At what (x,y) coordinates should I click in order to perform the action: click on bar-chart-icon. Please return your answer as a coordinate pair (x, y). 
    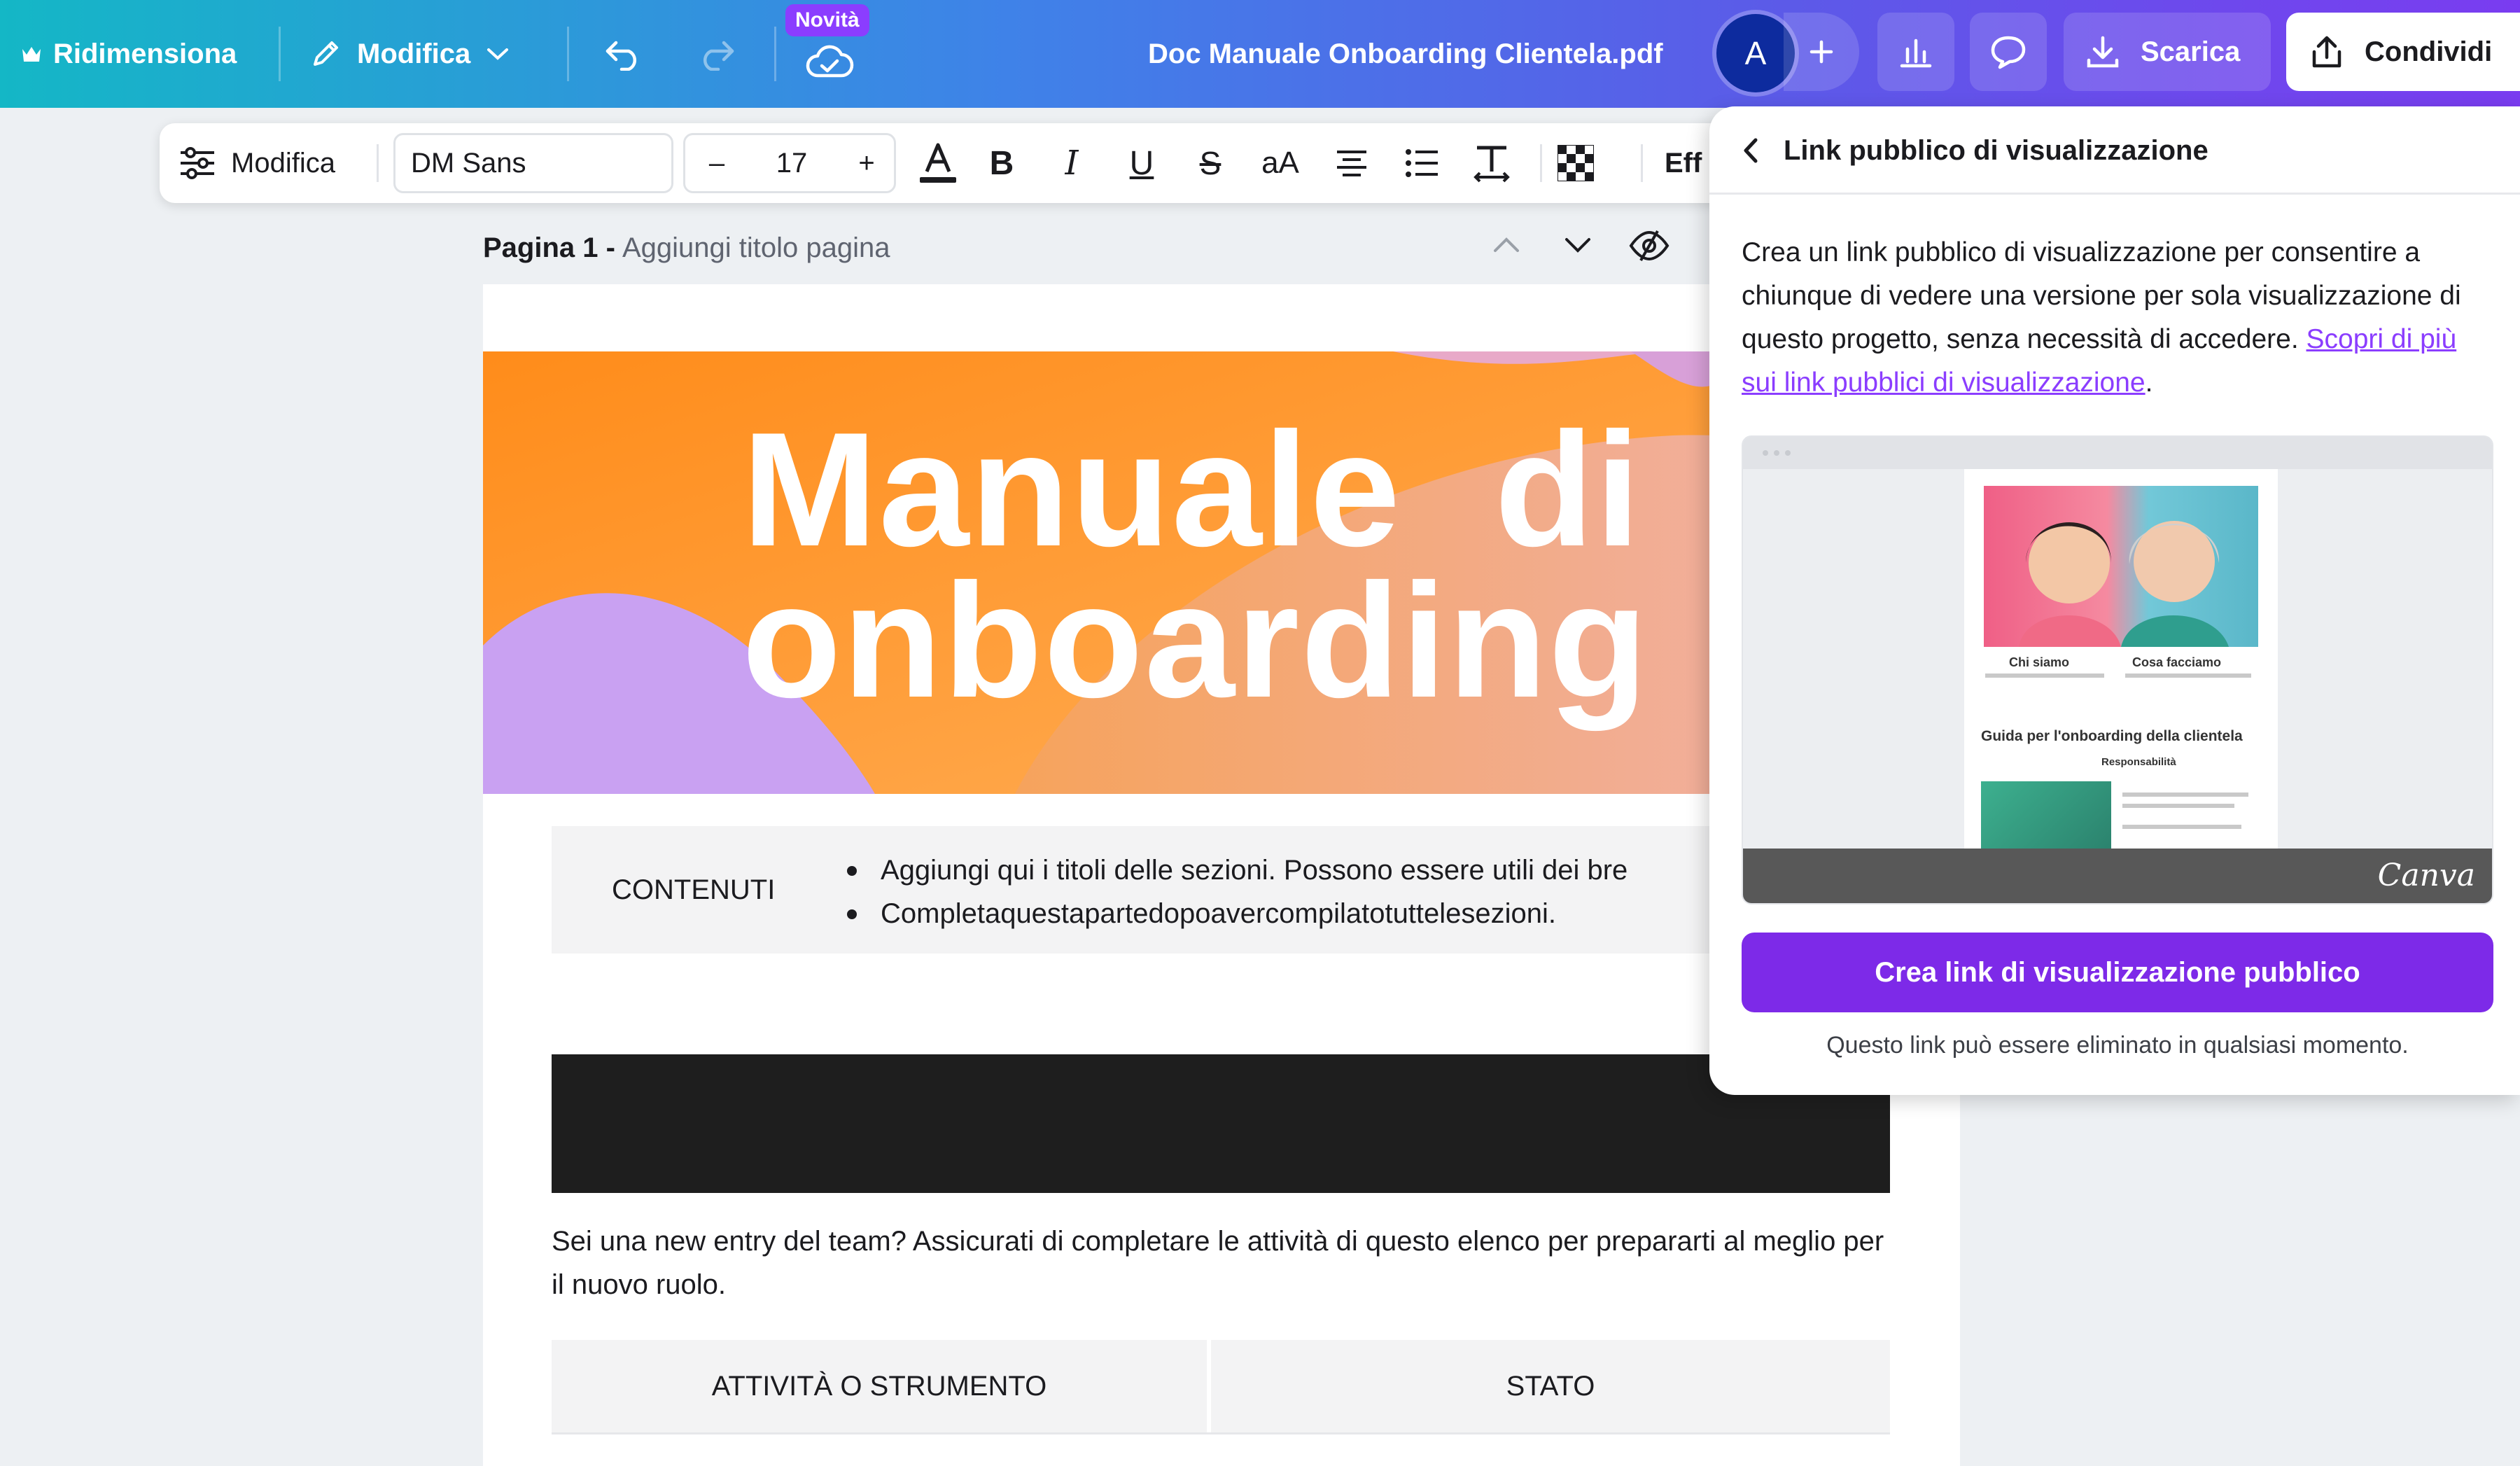
    Looking at the image, I should click on (1916, 52).